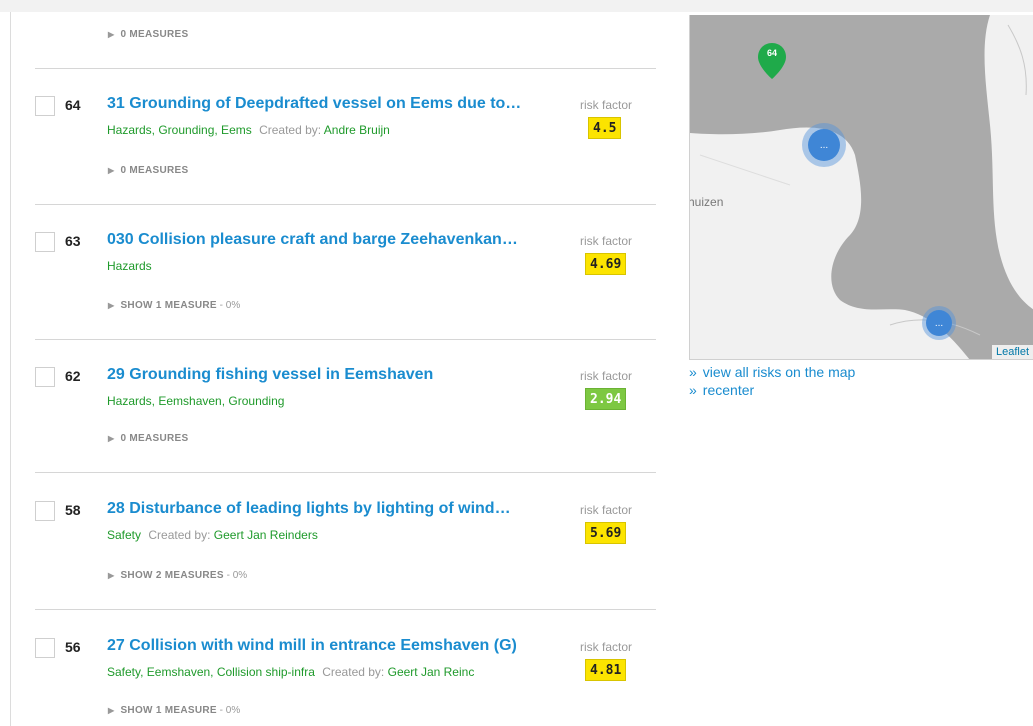 Image resolution: width=1033 pixels, height=726 pixels. I want to click on risk-meta: Hazards, Eemshaven, Grounding, so click(322, 401).